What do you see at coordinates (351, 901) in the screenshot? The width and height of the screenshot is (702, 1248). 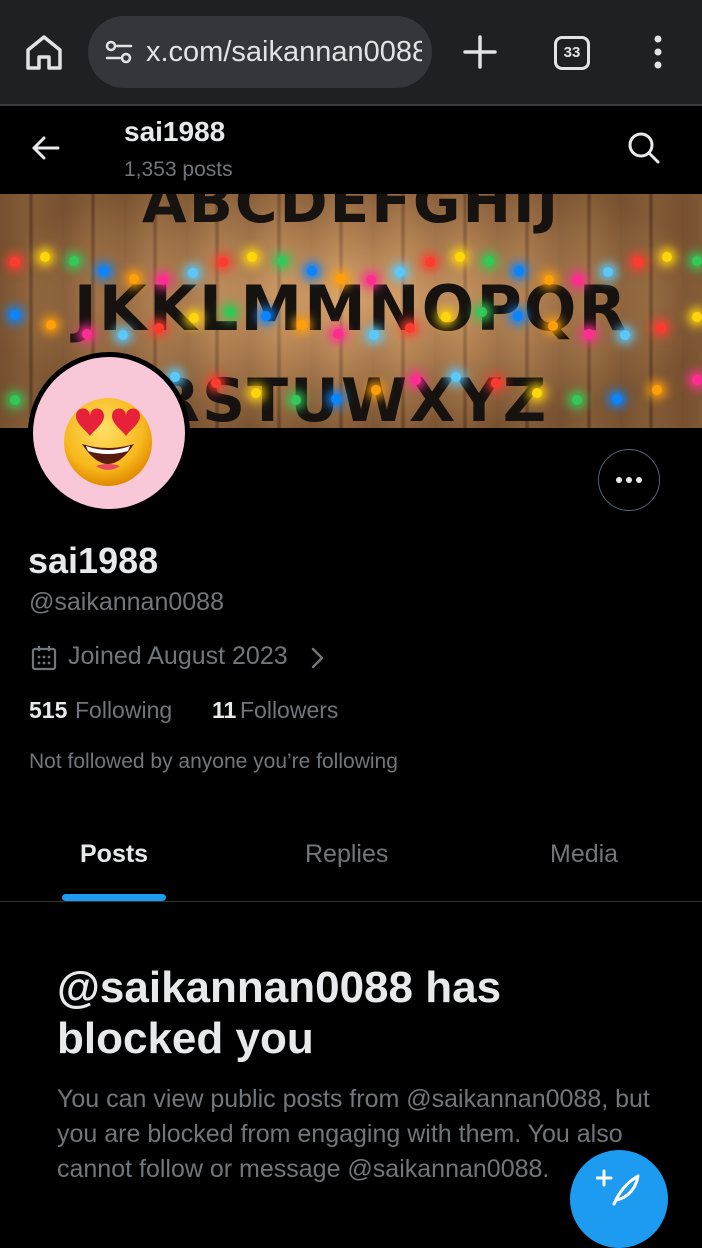 I see `tabs-divider` at bounding box center [351, 901].